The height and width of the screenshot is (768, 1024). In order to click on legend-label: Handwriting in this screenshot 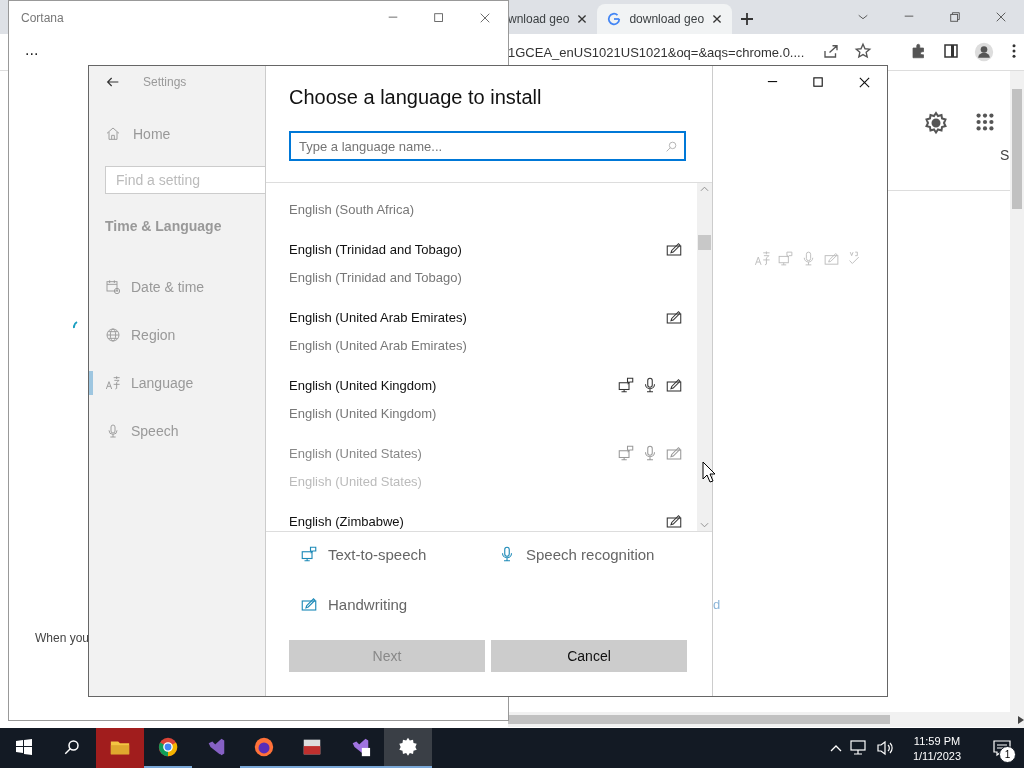, I will do `click(368, 604)`.